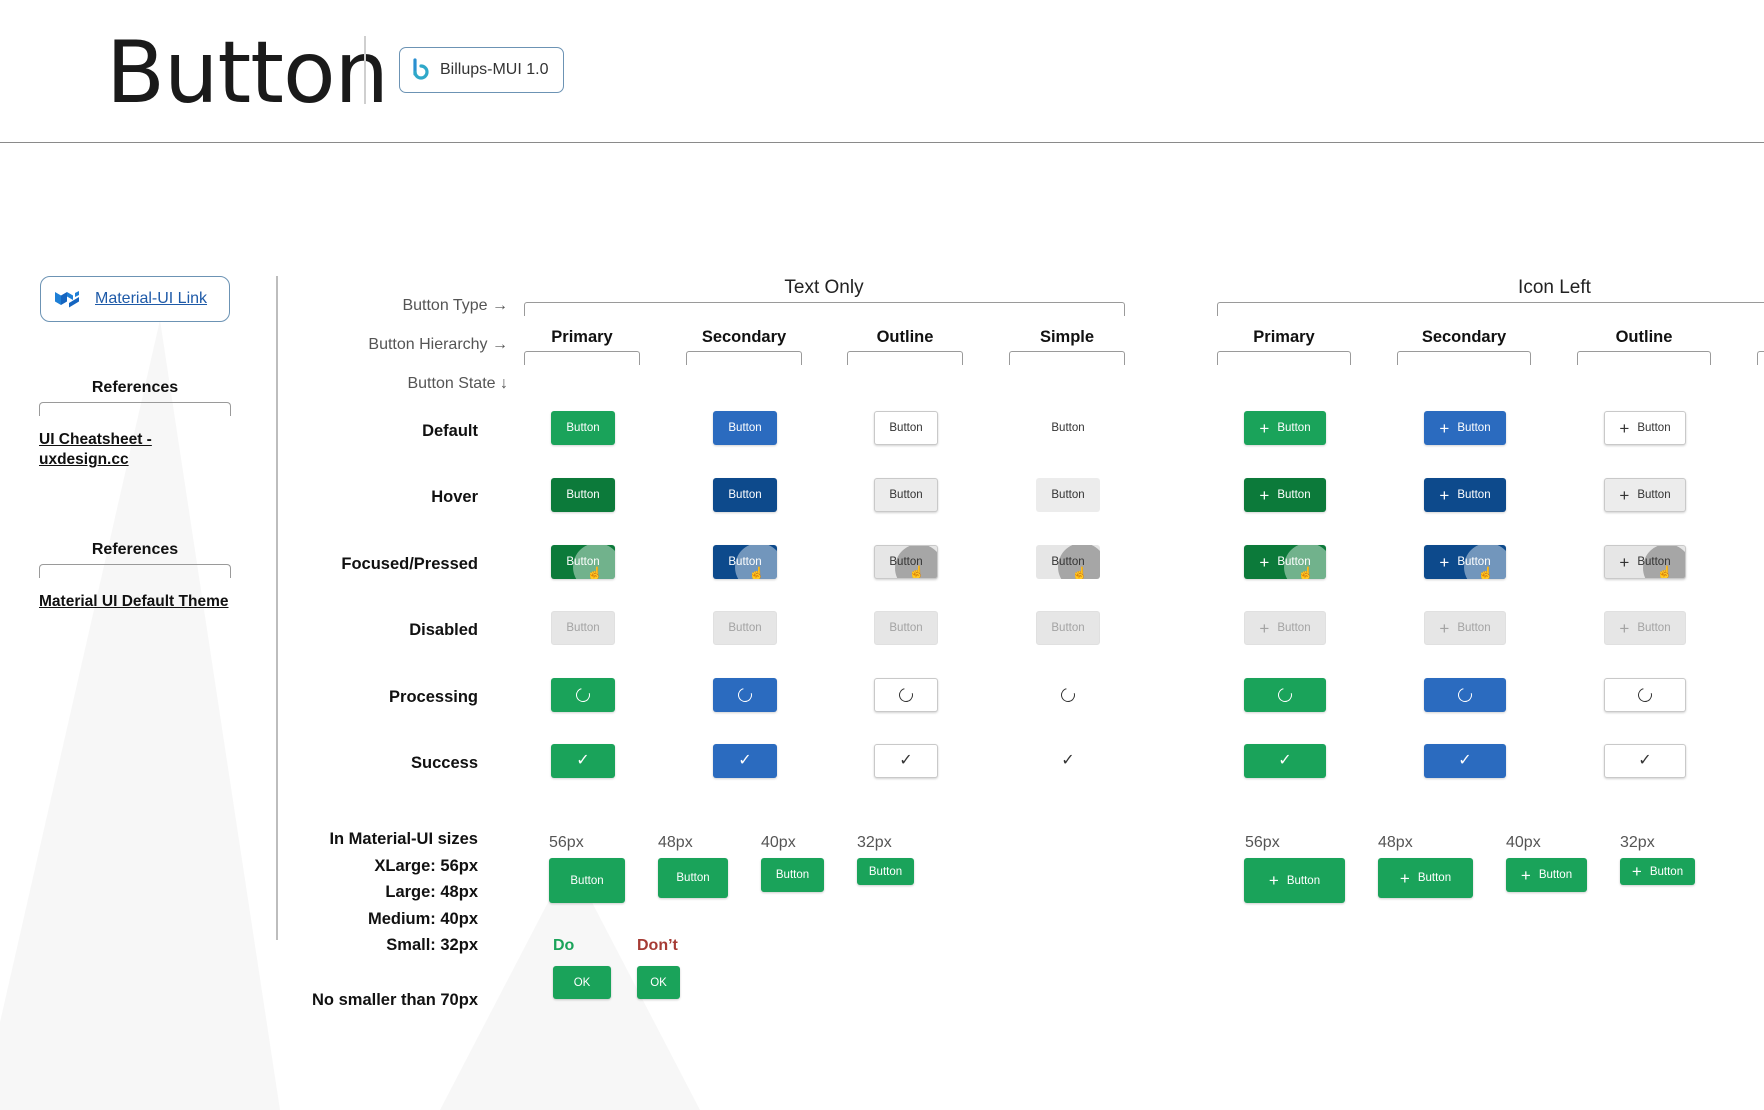 The image size is (1764, 1110). I want to click on do-label: Do, so click(564, 945).